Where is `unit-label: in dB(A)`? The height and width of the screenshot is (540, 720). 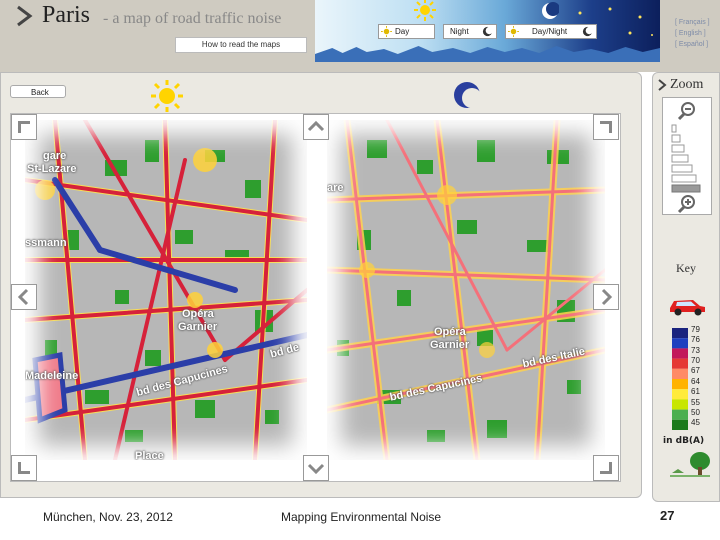
unit-label: in dB(A) is located at coordinates (684, 441).